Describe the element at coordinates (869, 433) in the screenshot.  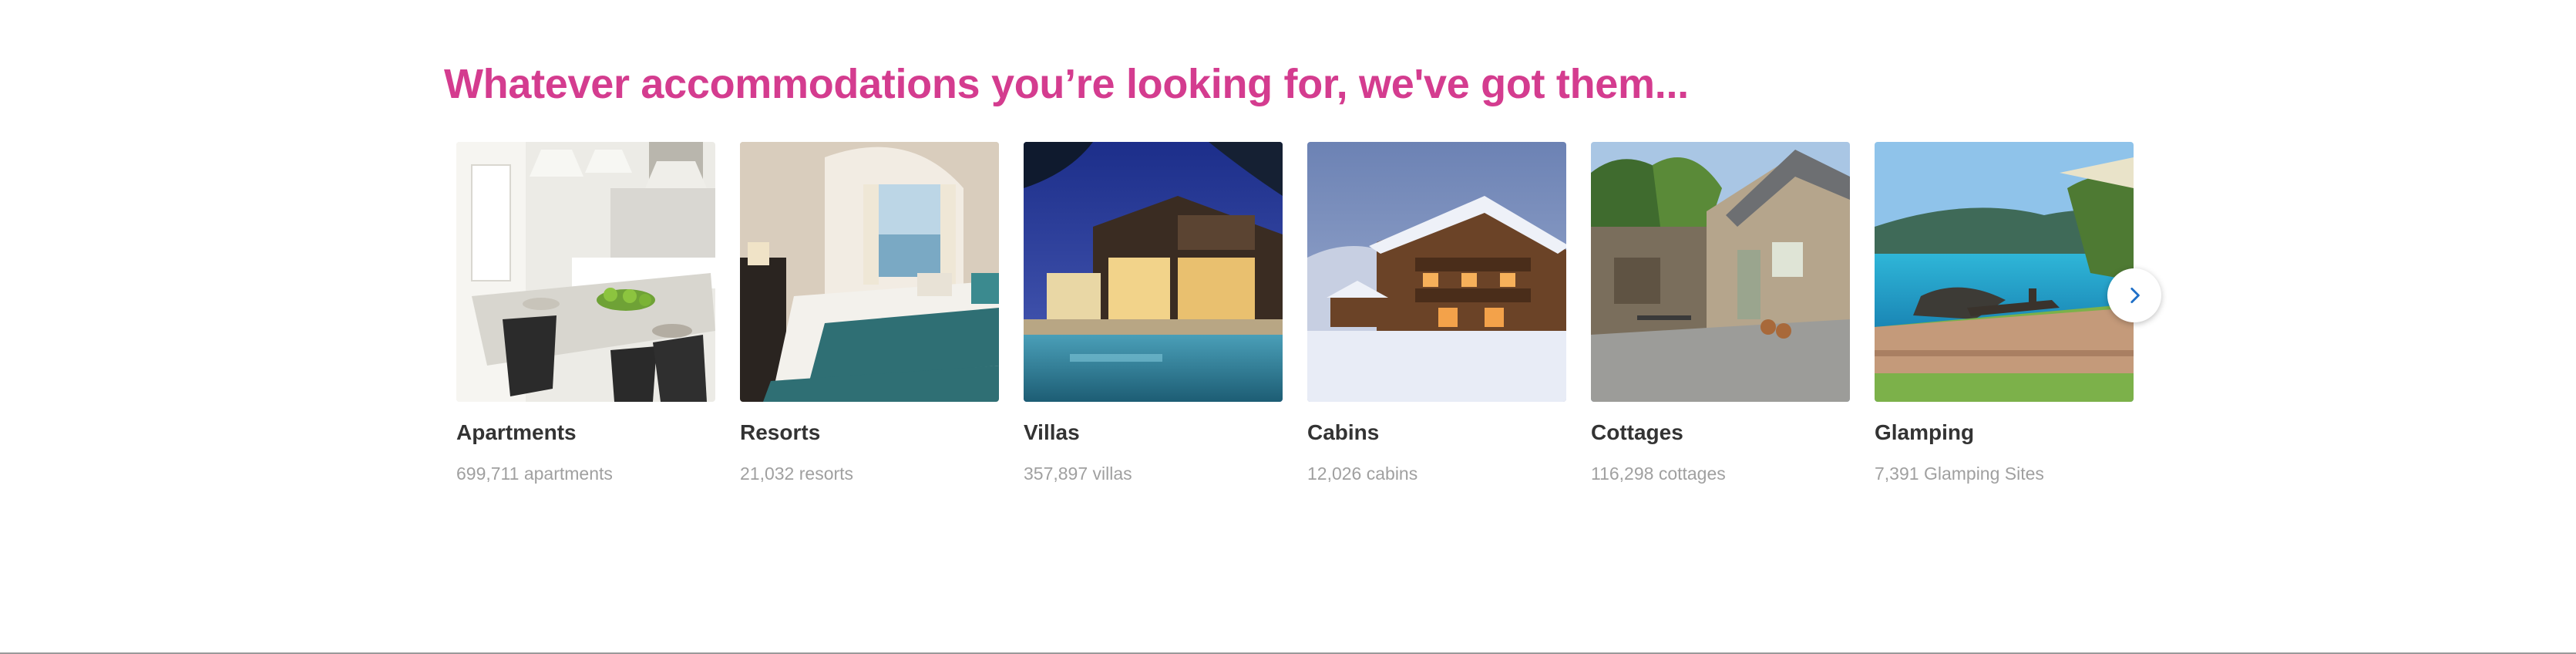
I see `card-title: Resorts` at that location.